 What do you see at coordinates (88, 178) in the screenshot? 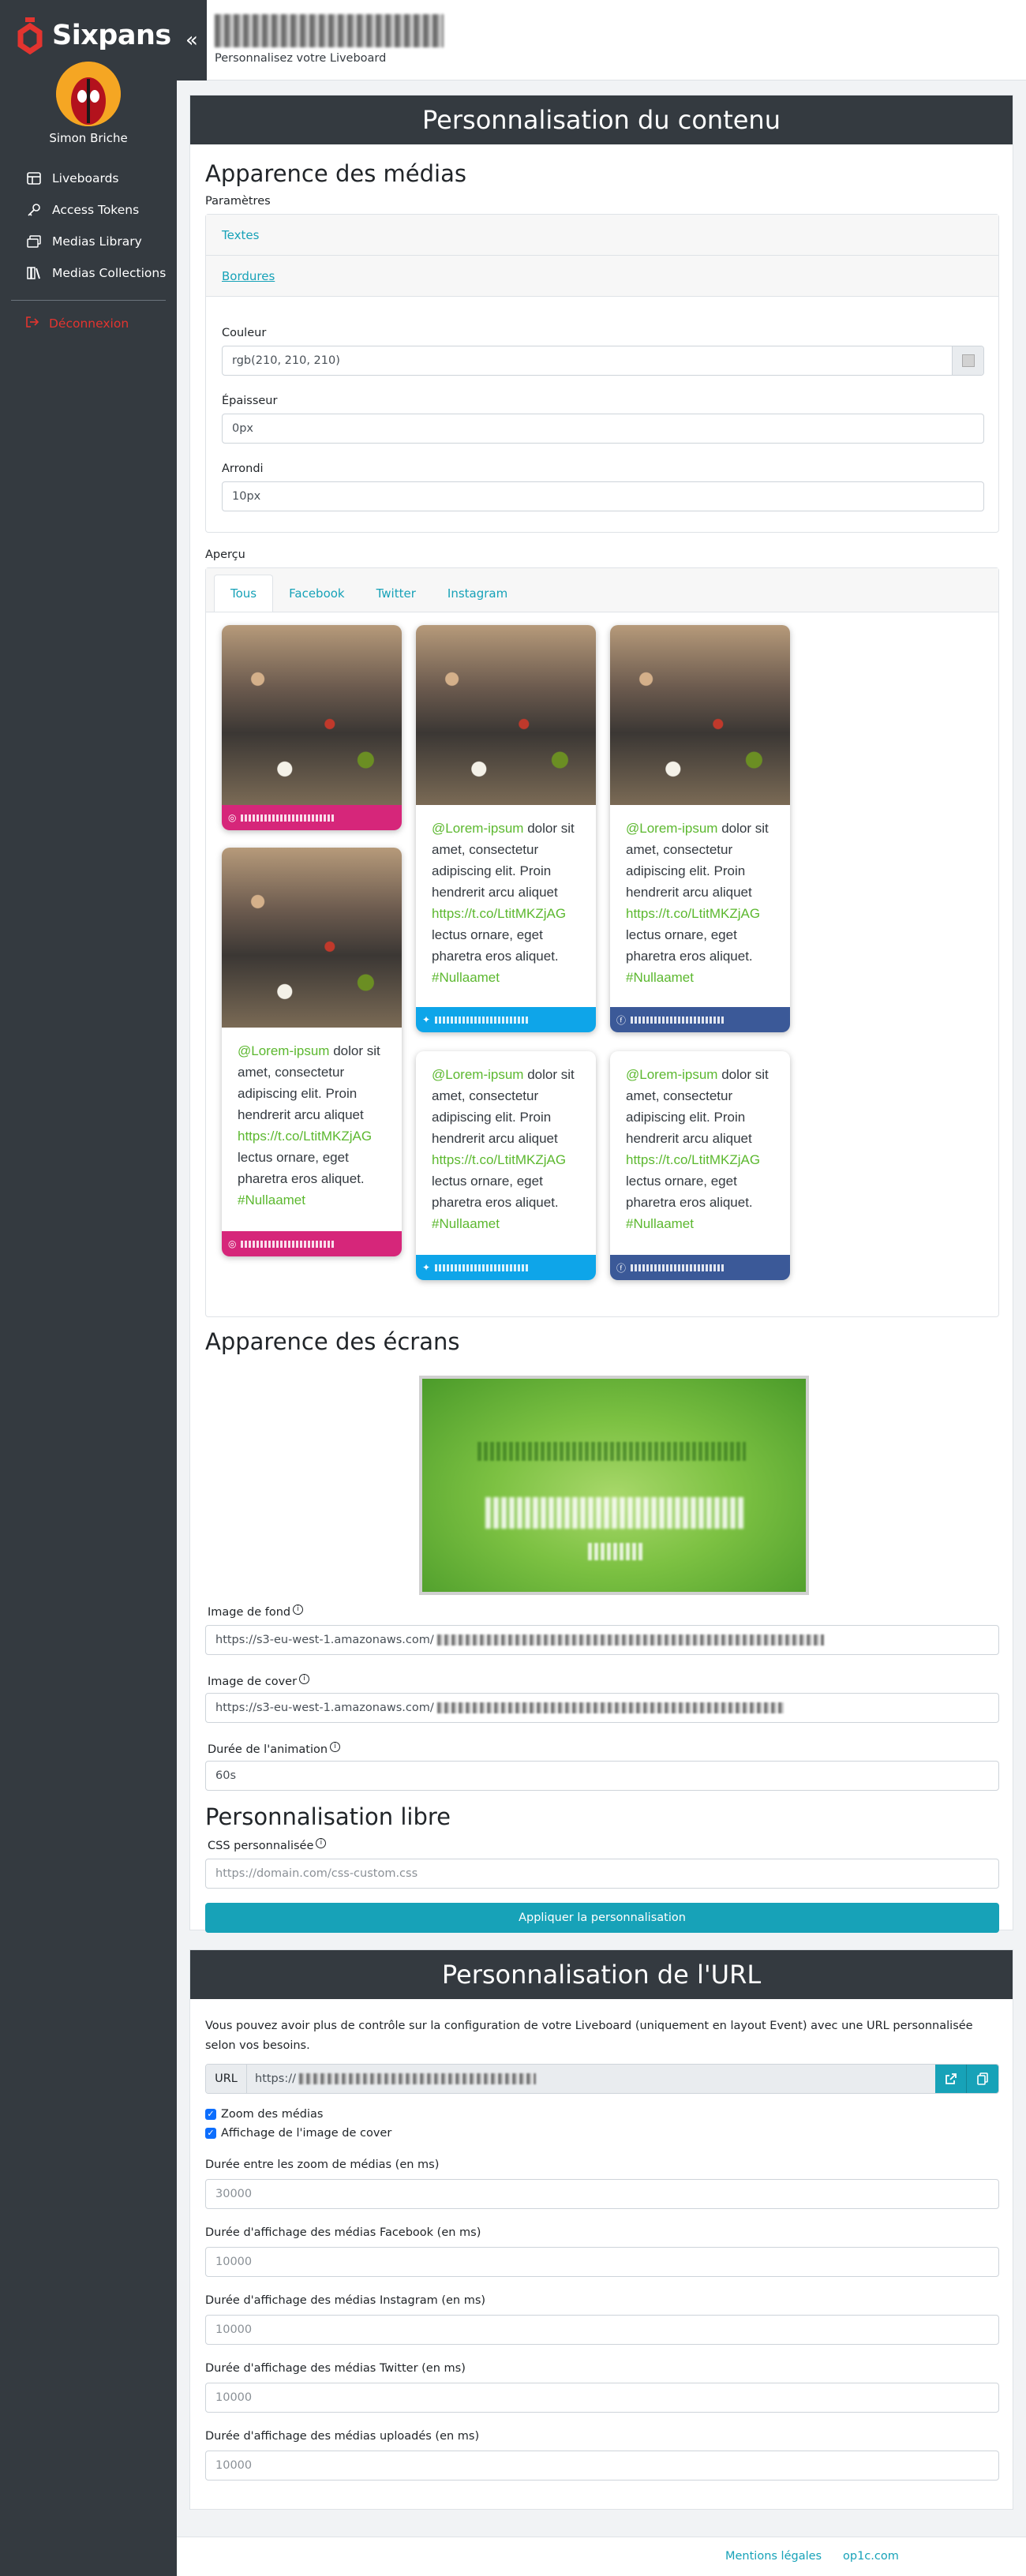
I see `sidebar-item-liveboards: Liveboards` at bounding box center [88, 178].